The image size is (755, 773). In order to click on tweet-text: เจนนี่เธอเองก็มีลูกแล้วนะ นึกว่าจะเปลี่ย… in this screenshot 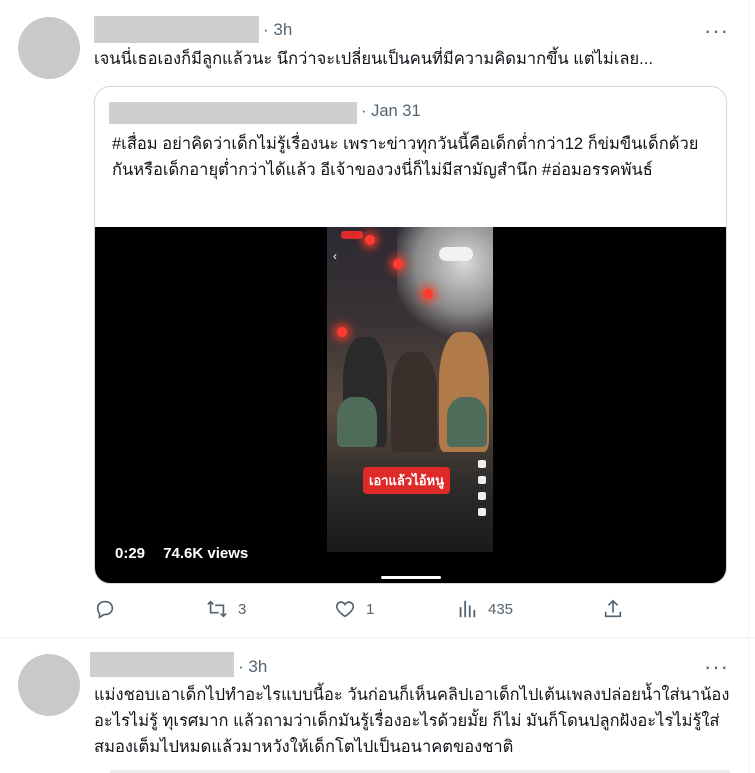, I will do `click(373, 59)`.